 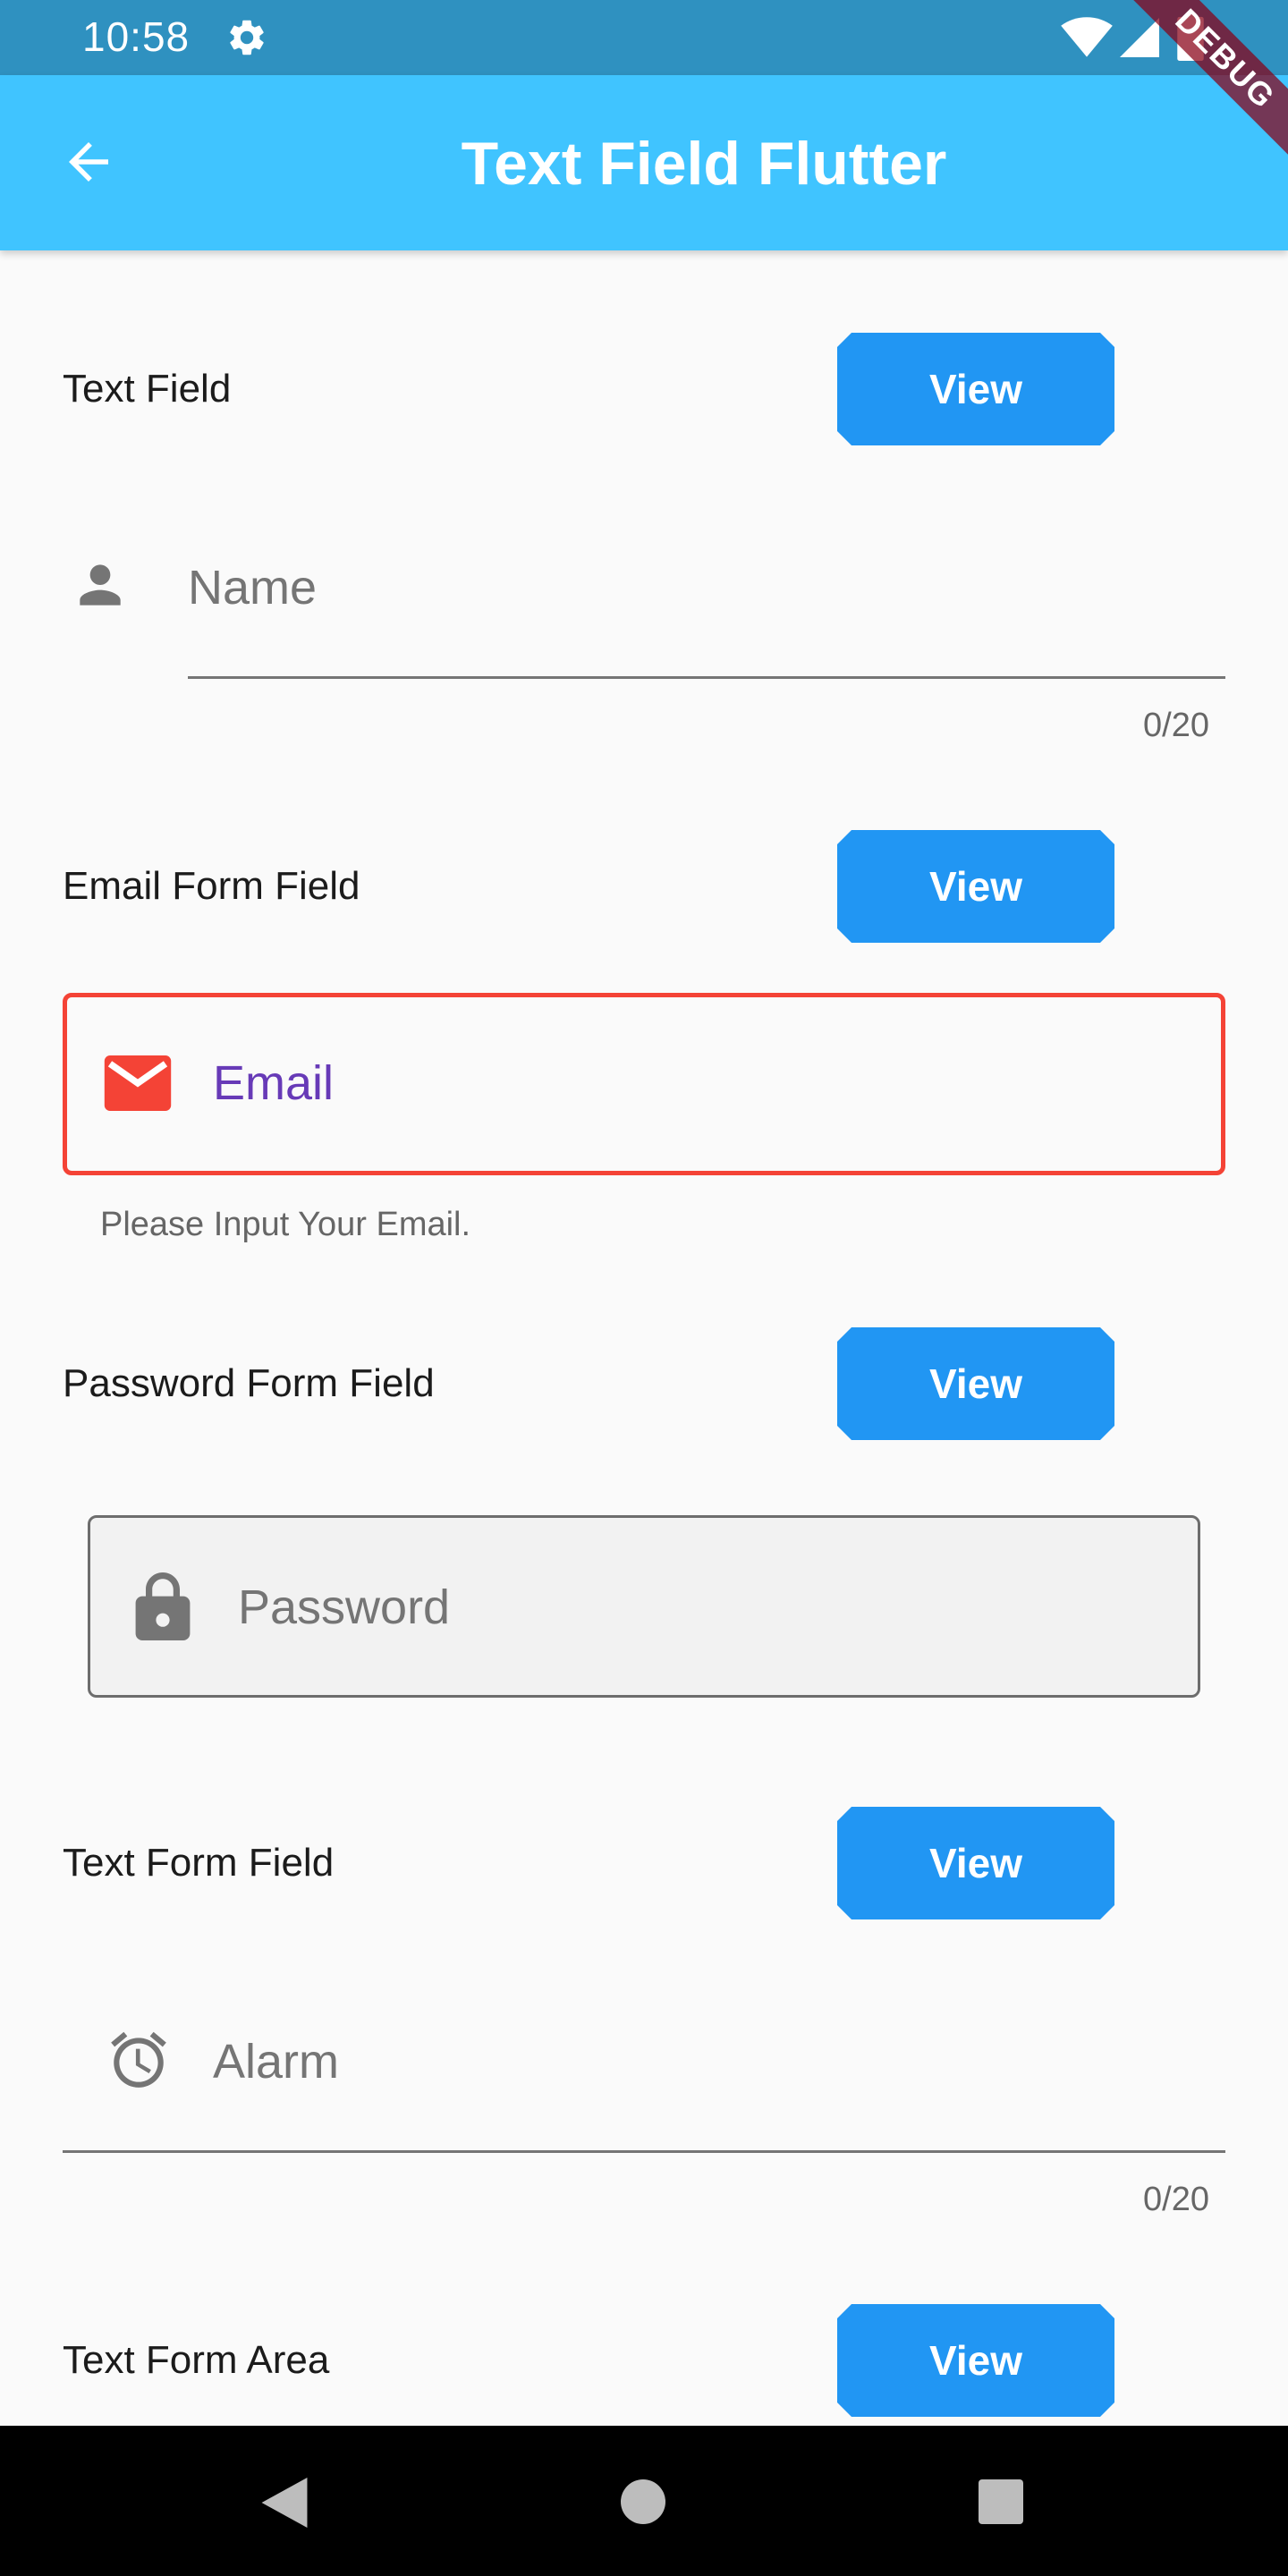 What do you see at coordinates (274, 1083) in the screenshot?
I see `email-field-label: Email` at bounding box center [274, 1083].